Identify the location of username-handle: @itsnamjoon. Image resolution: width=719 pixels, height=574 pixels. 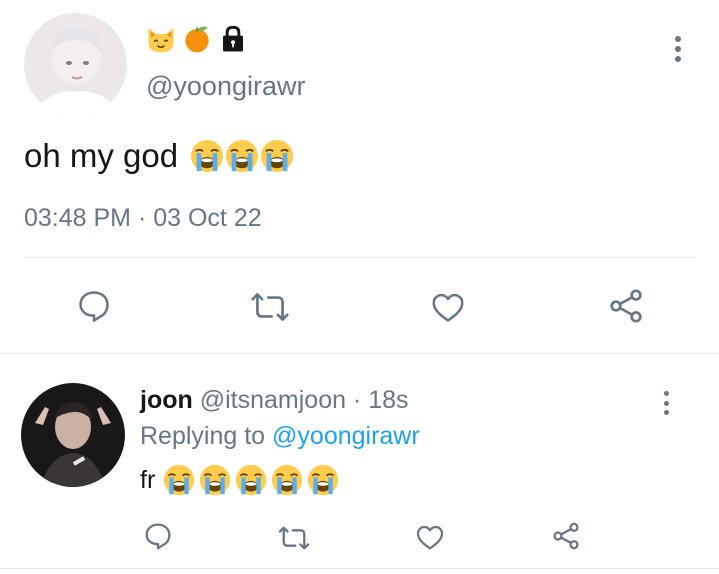
(273, 400).